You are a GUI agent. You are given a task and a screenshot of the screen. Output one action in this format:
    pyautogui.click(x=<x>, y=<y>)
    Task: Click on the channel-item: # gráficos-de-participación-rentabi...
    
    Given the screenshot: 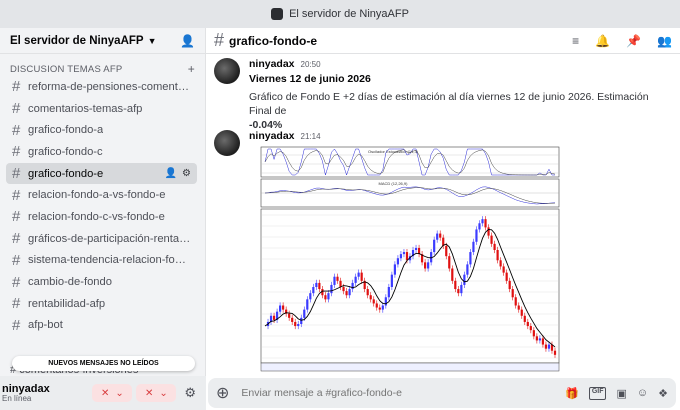 What is the action you would take?
    pyautogui.click(x=101, y=239)
    